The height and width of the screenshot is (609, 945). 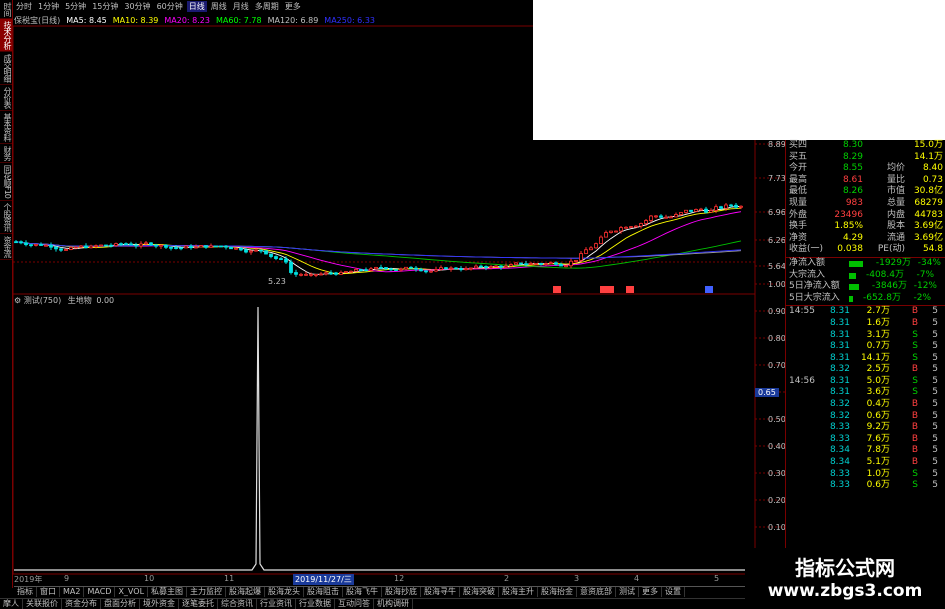 What do you see at coordinates (865, 146) in the screenshot?
I see `quote-row: 买四 8.30 15.0万` at bounding box center [865, 146].